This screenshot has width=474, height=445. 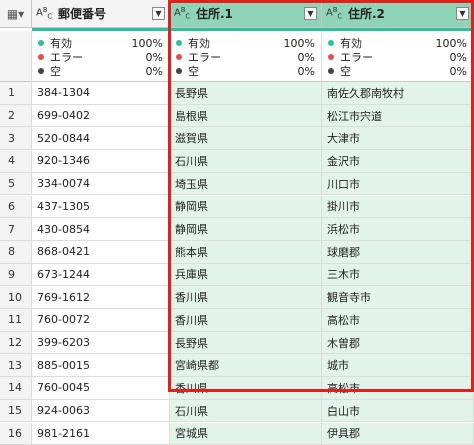 I want to click on cell-address-1: 島根県, so click(x=246, y=116).